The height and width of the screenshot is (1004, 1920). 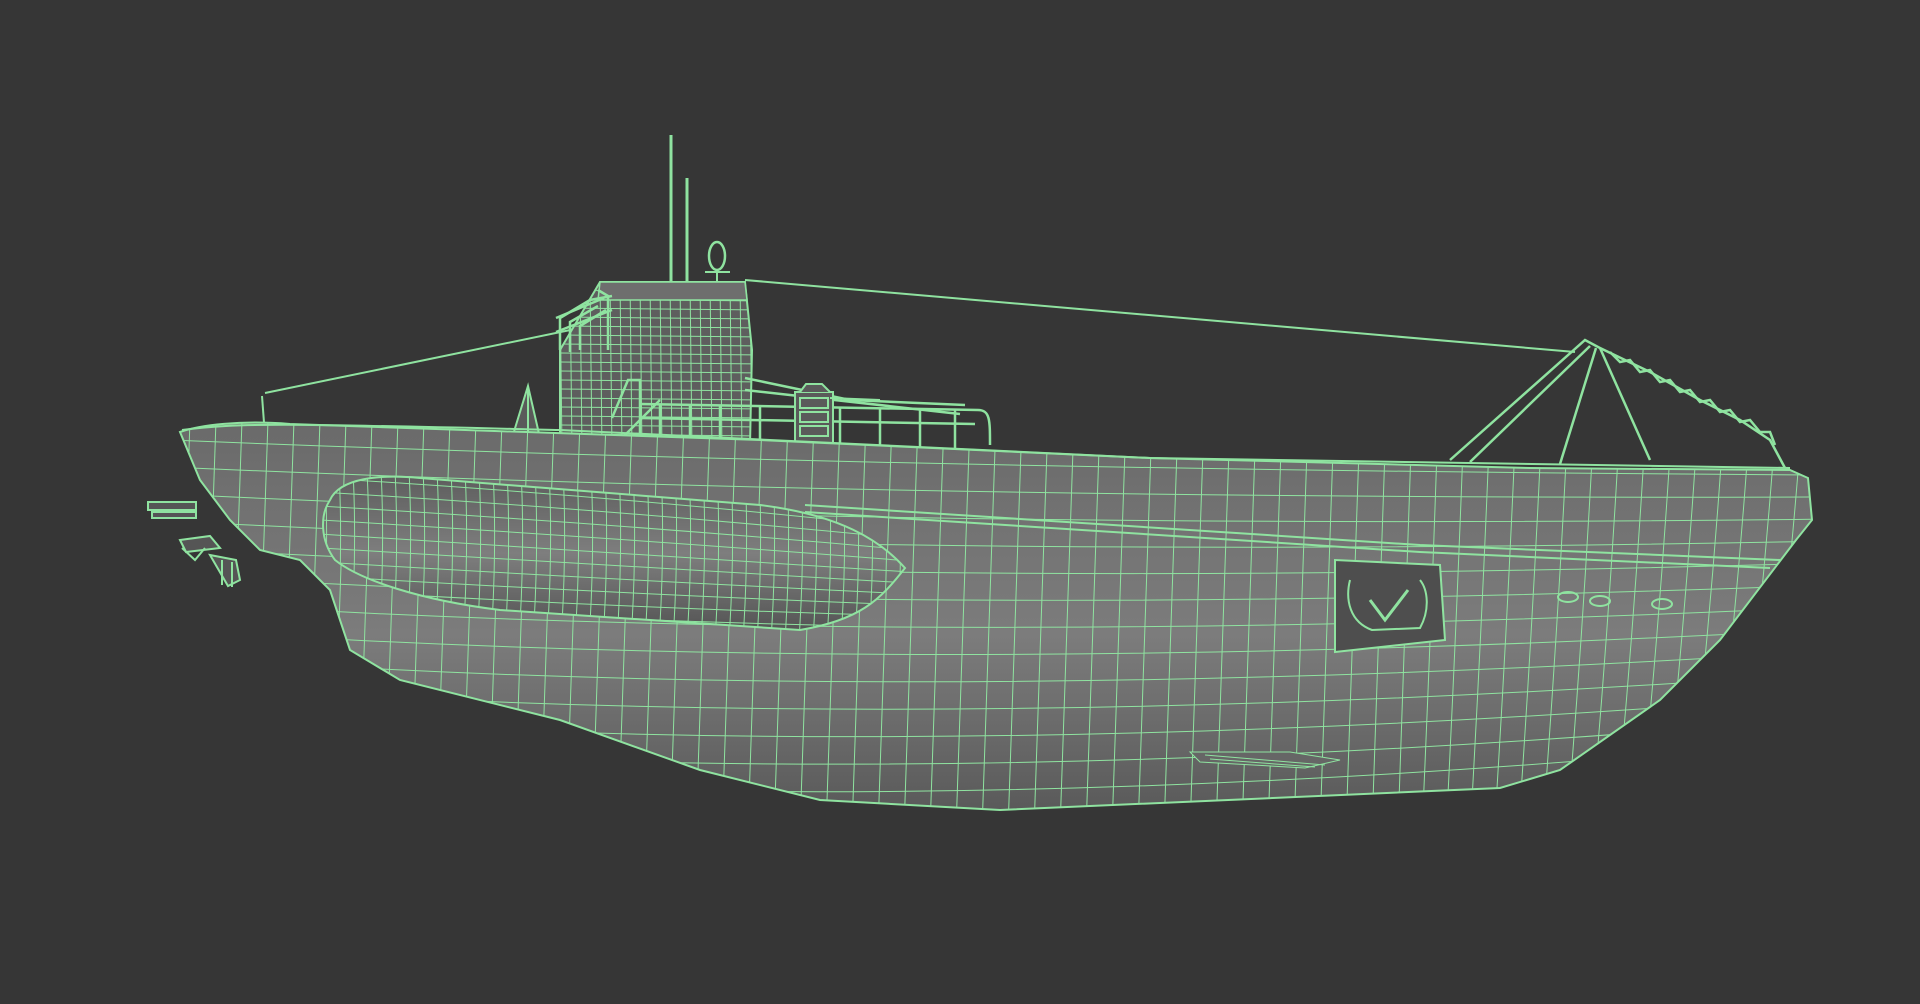 What do you see at coordinates (1618, 403) in the screenshot?
I see `bow-net-cutter` at bounding box center [1618, 403].